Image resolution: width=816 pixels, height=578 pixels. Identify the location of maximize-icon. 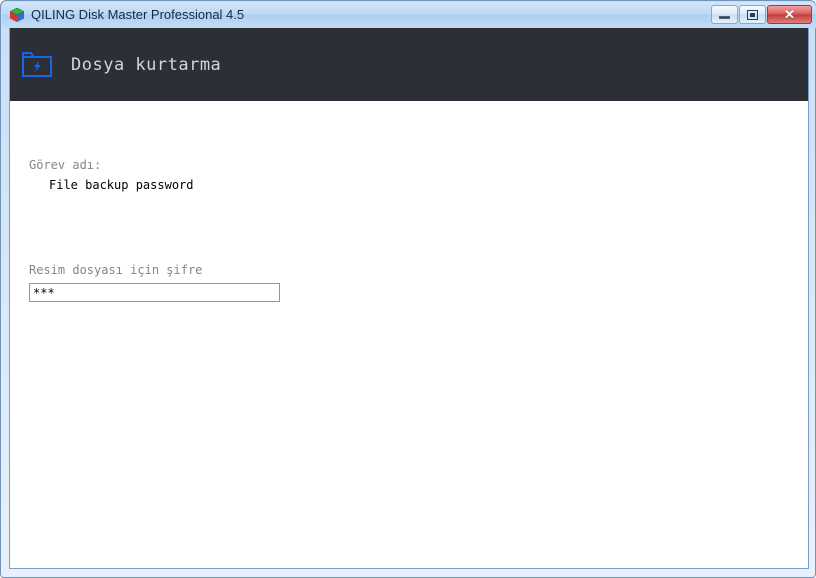
(752, 14).